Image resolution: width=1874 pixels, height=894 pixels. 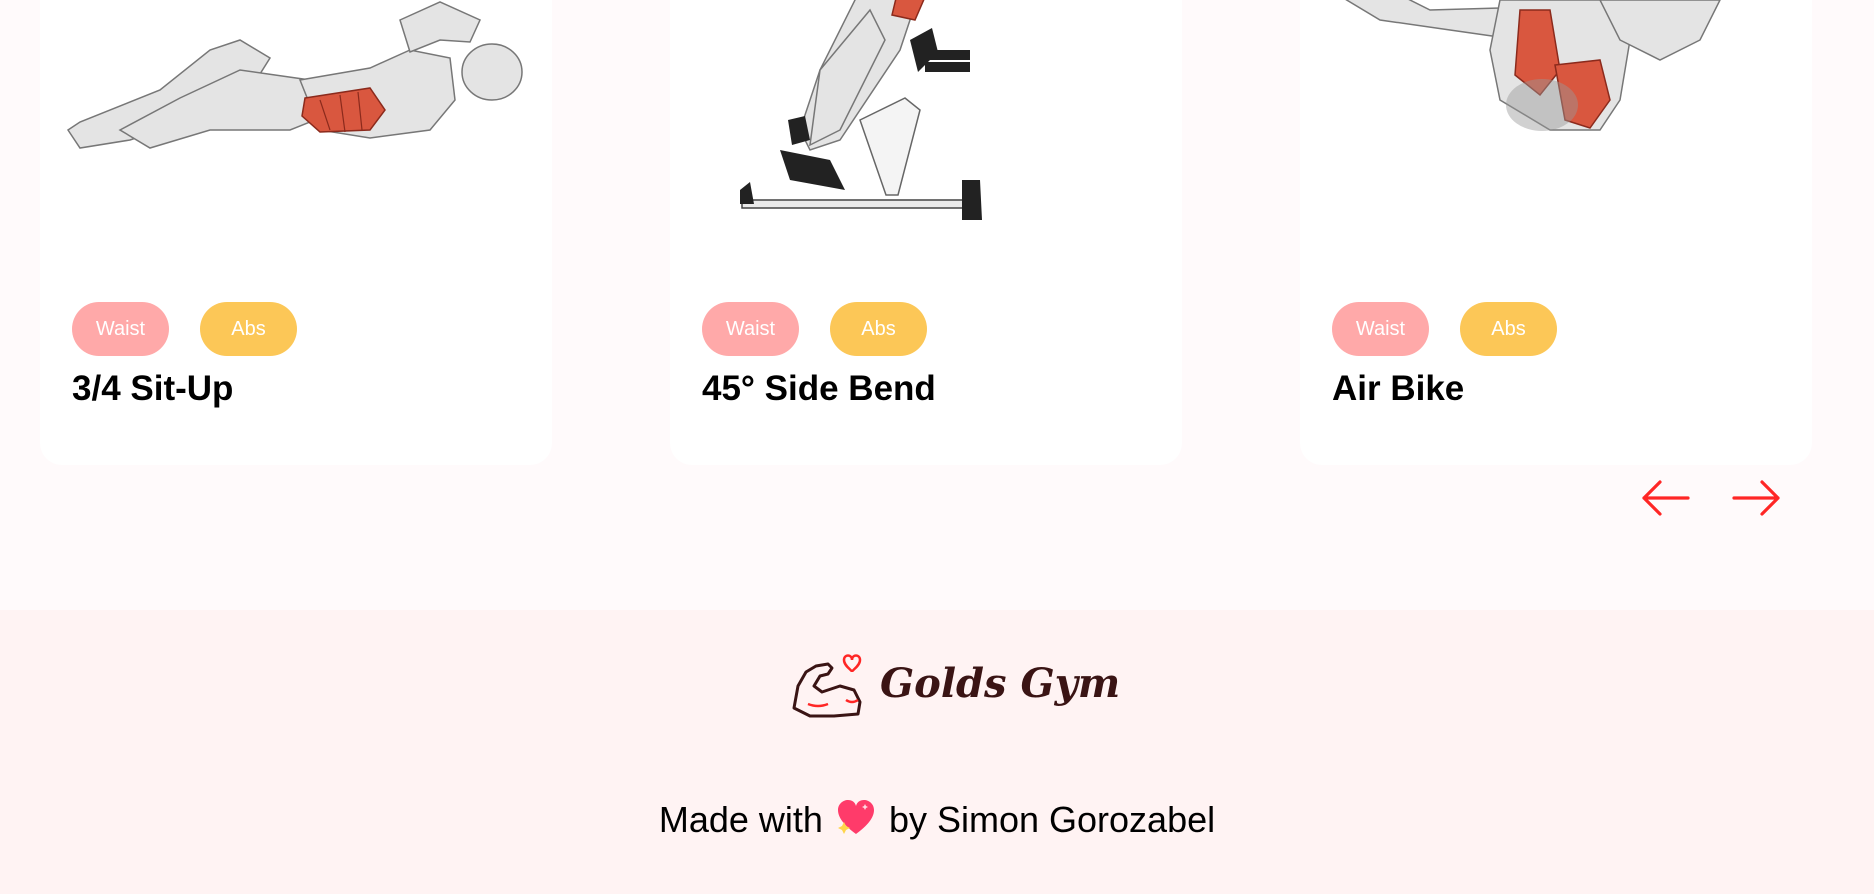 What do you see at coordinates (856, 822) in the screenshot?
I see `sparkling-heart-icon` at bounding box center [856, 822].